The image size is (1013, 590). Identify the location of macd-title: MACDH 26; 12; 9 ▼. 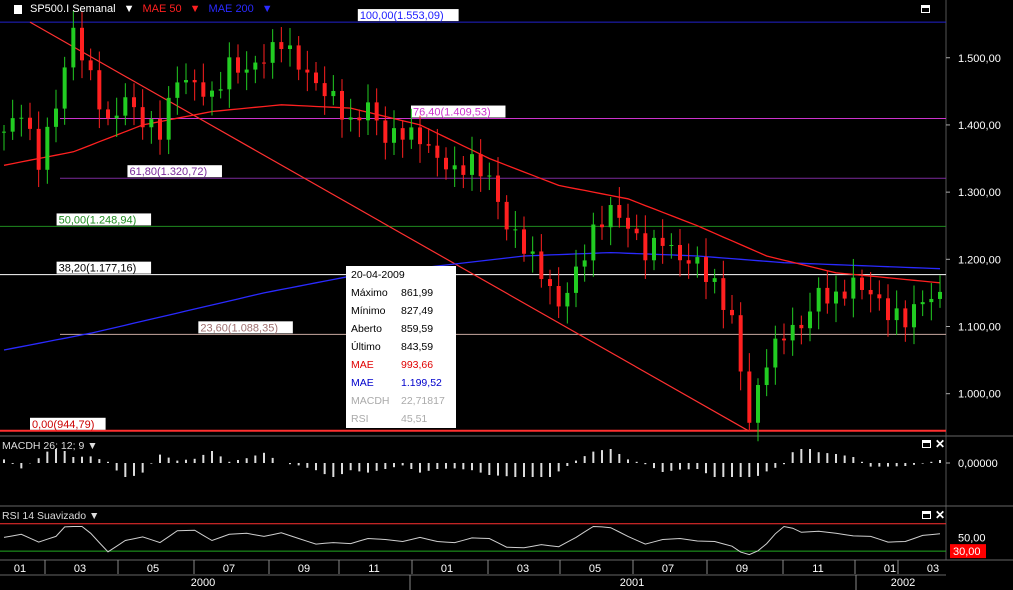
(50, 446).